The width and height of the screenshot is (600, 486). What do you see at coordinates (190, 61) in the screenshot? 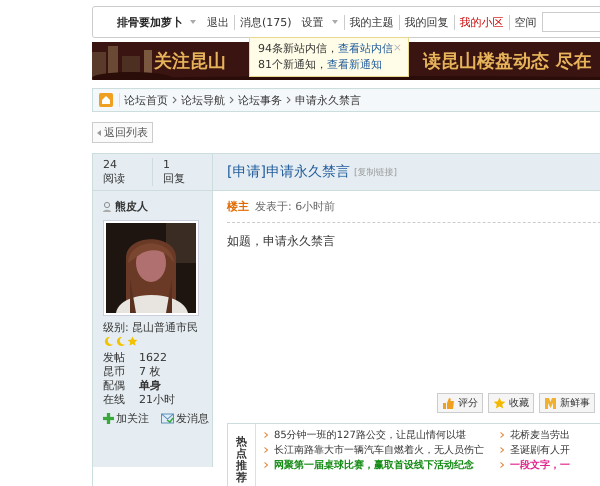
I see `banner-headline: 关注昆山` at bounding box center [190, 61].